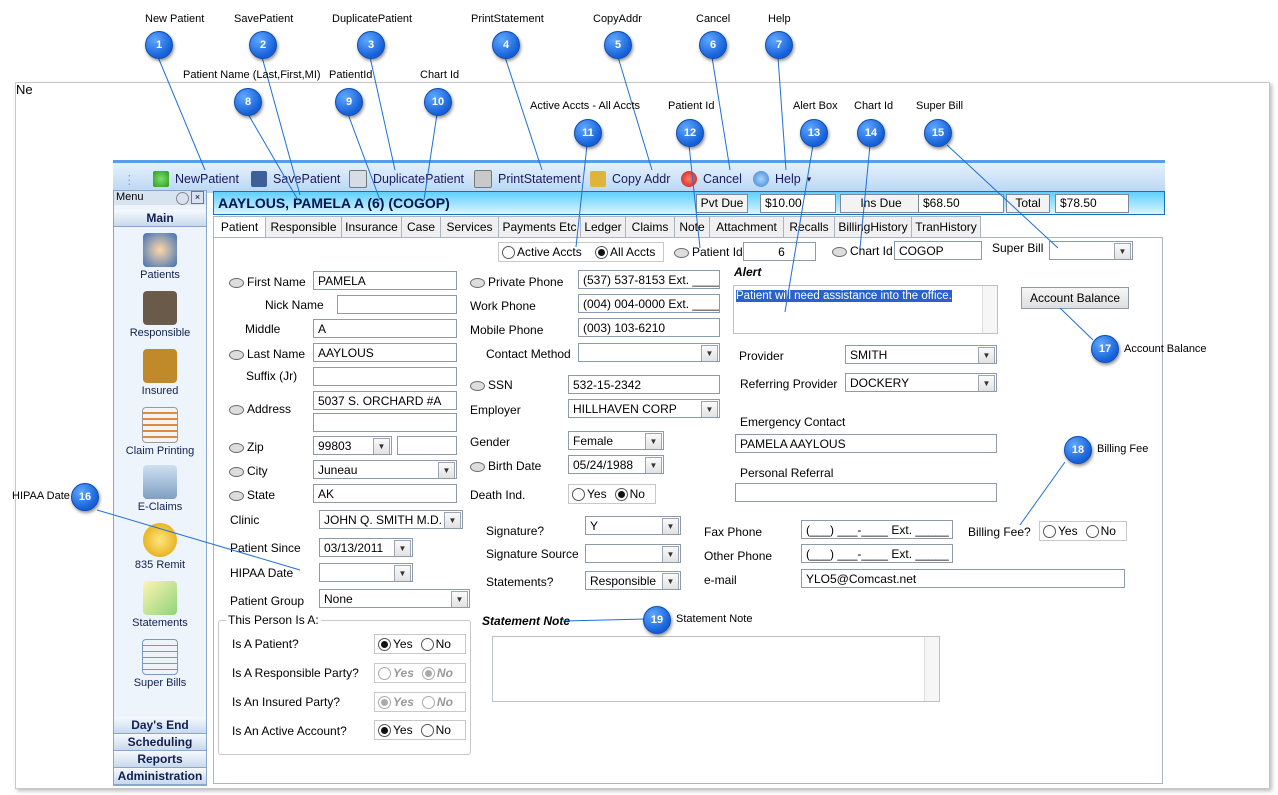  What do you see at coordinates (542, 252) in the screenshot?
I see `active-accts-radio: Active Accts` at bounding box center [542, 252].